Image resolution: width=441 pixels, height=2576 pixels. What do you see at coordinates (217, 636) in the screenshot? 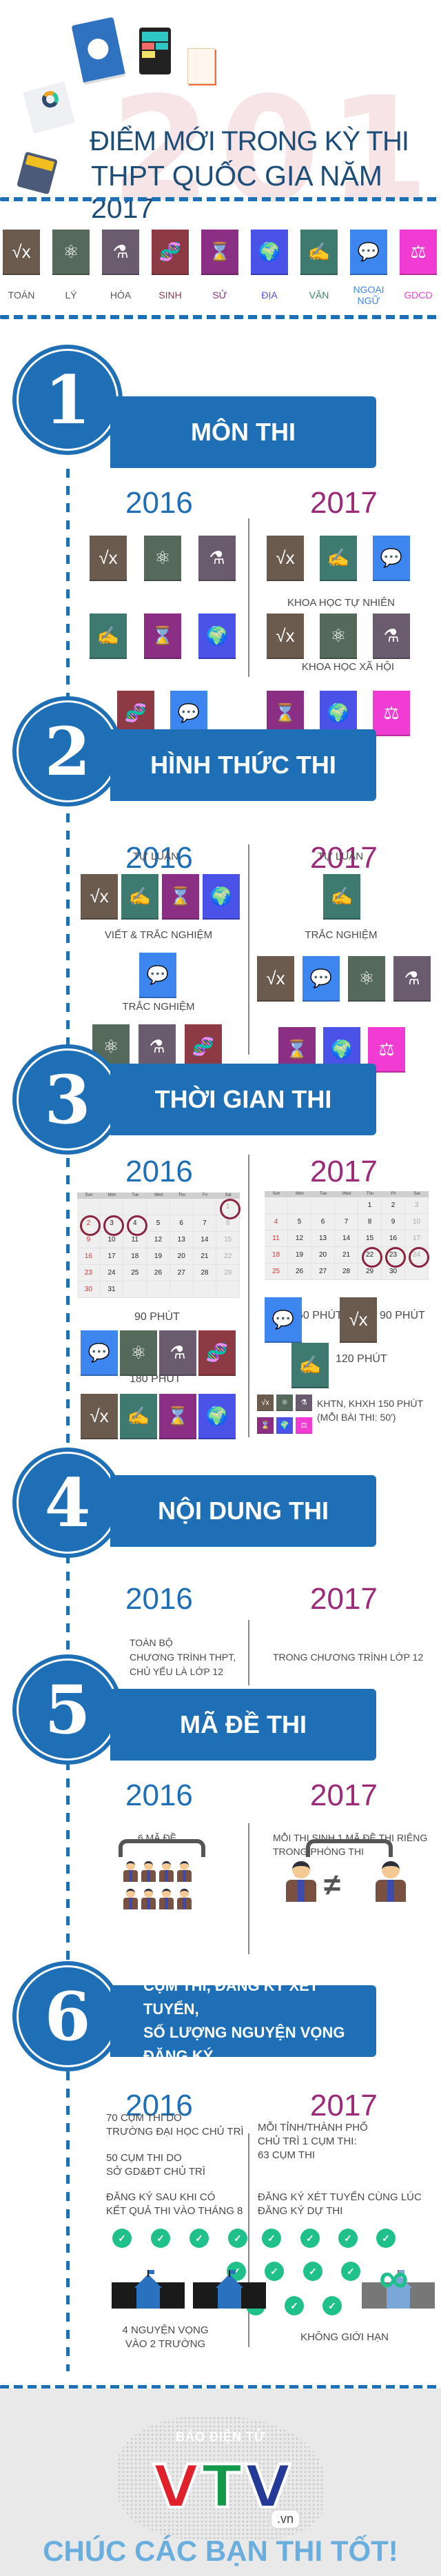
I see `subject-tile-dia: 🌍` at bounding box center [217, 636].